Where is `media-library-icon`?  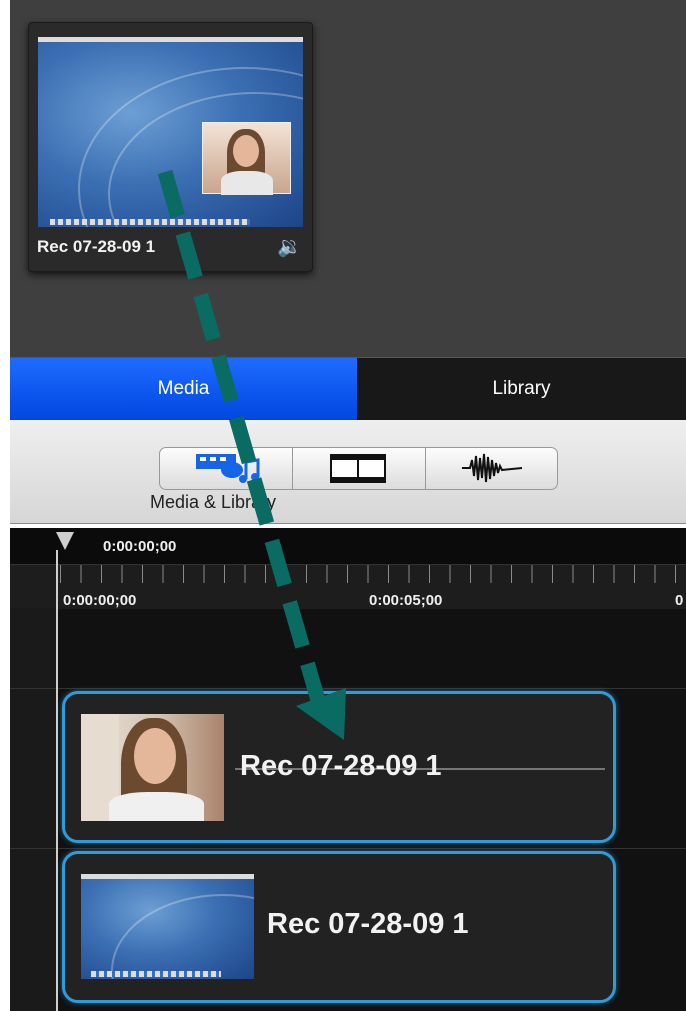 media-library-icon is located at coordinates (228, 468).